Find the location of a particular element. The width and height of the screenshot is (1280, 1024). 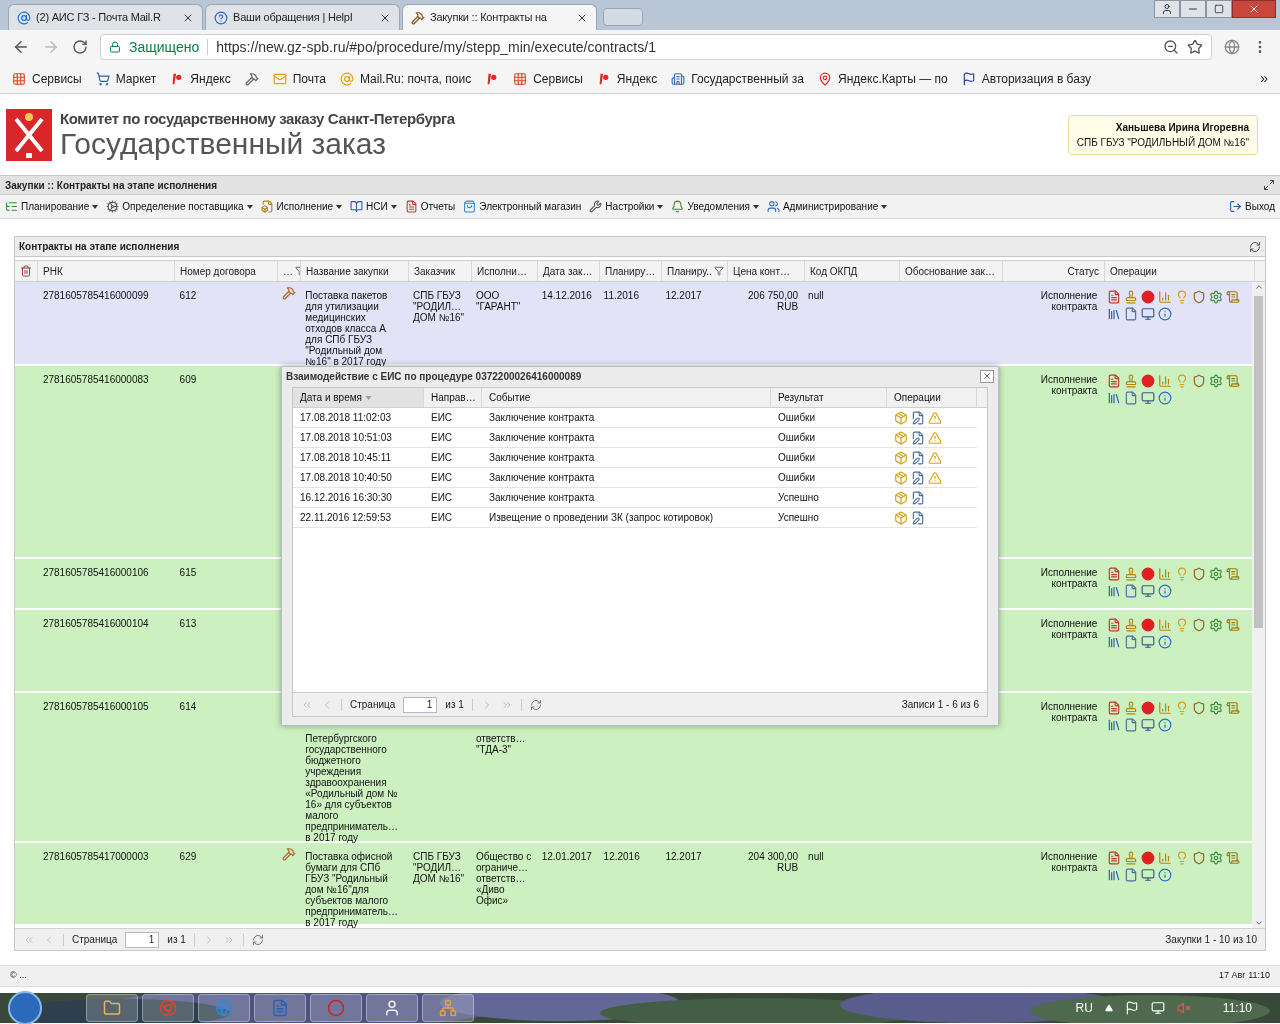

tray-arrow-icon is located at coordinates (1108, 1008).